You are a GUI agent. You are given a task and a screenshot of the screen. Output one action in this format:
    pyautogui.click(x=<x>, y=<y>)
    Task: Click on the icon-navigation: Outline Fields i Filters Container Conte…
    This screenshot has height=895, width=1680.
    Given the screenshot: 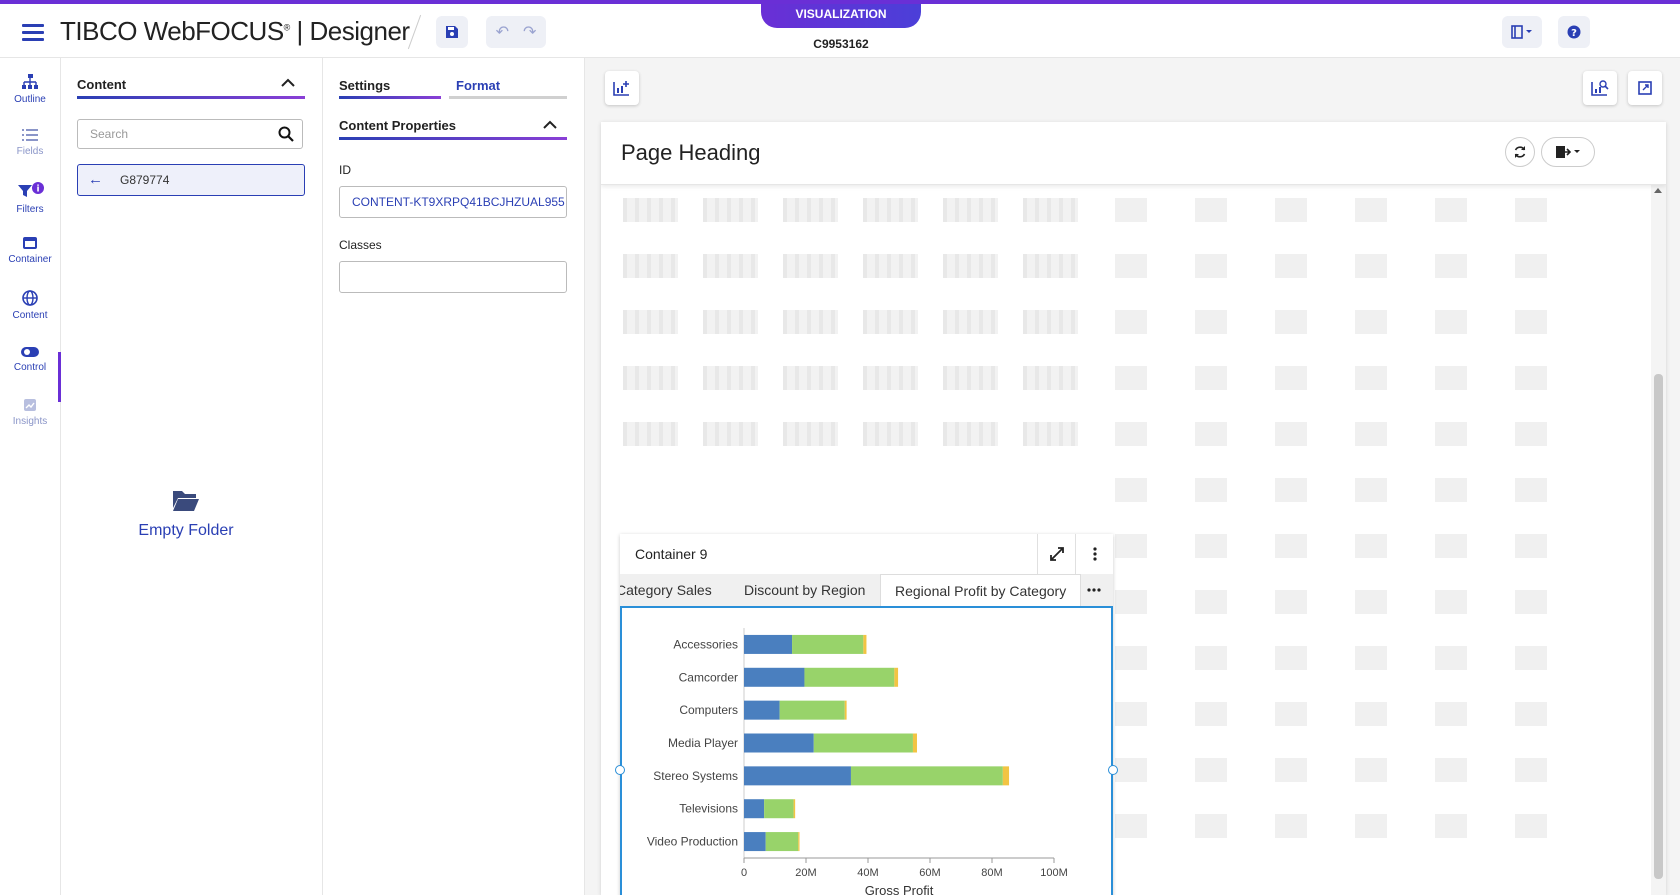 What is the action you would take?
    pyautogui.click(x=30, y=476)
    